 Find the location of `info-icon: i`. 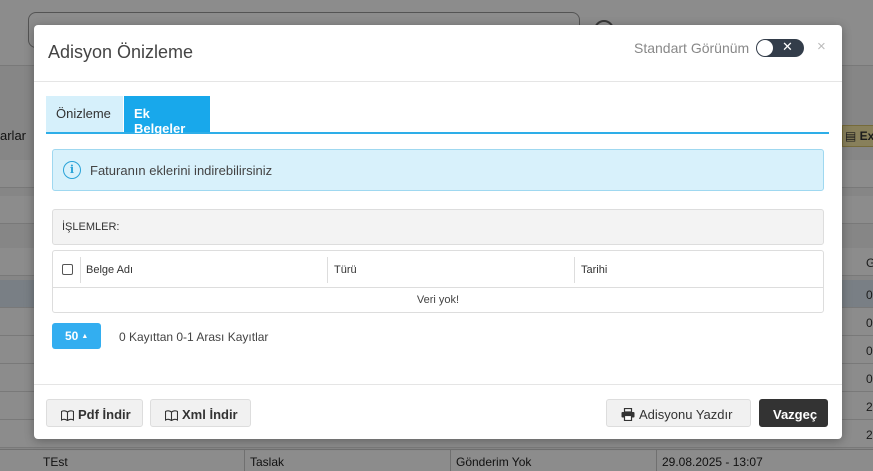

info-icon: i is located at coordinates (72, 170).